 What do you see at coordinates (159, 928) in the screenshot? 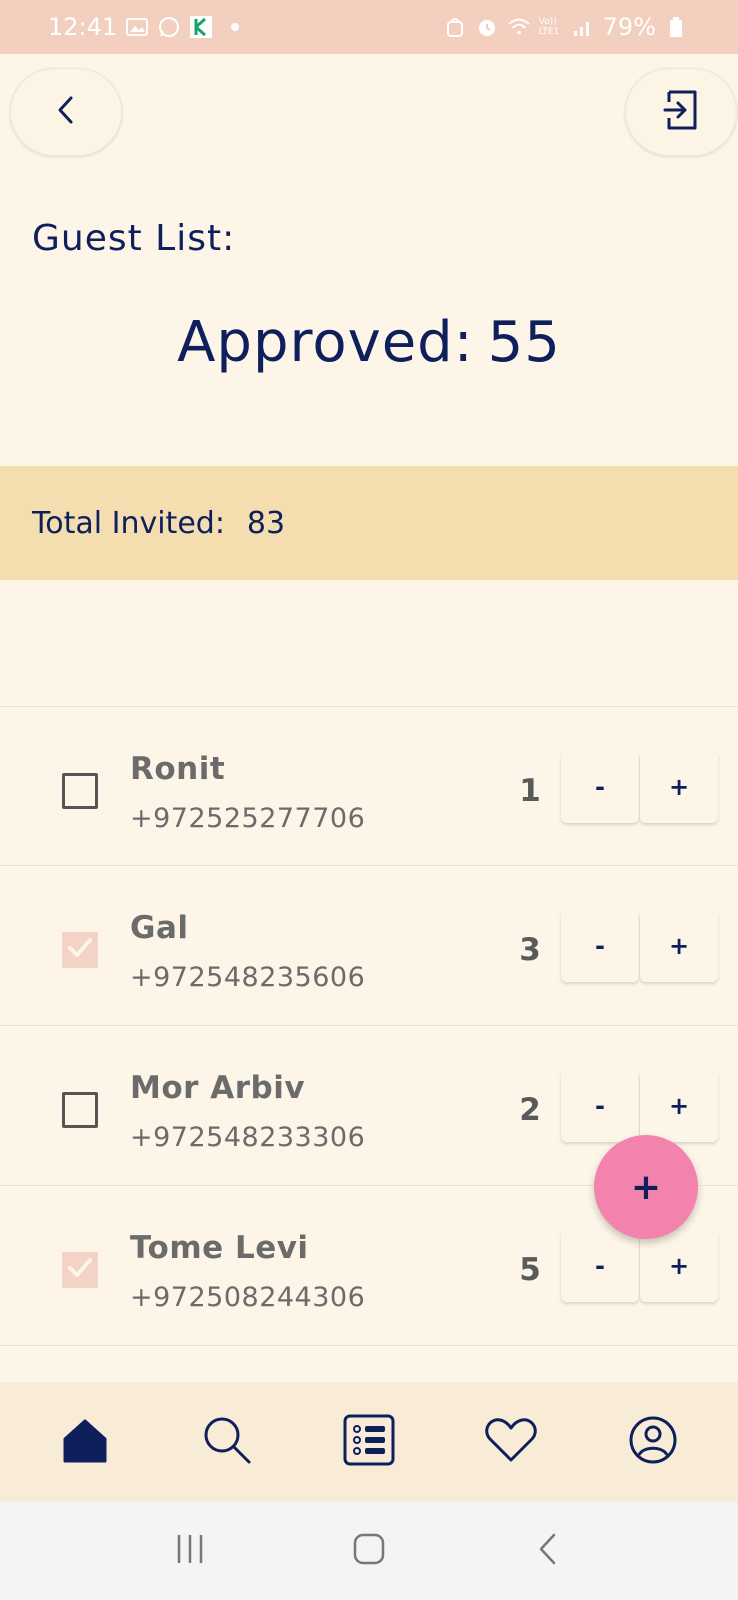
I see `guest-name: Gal` at bounding box center [159, 928].